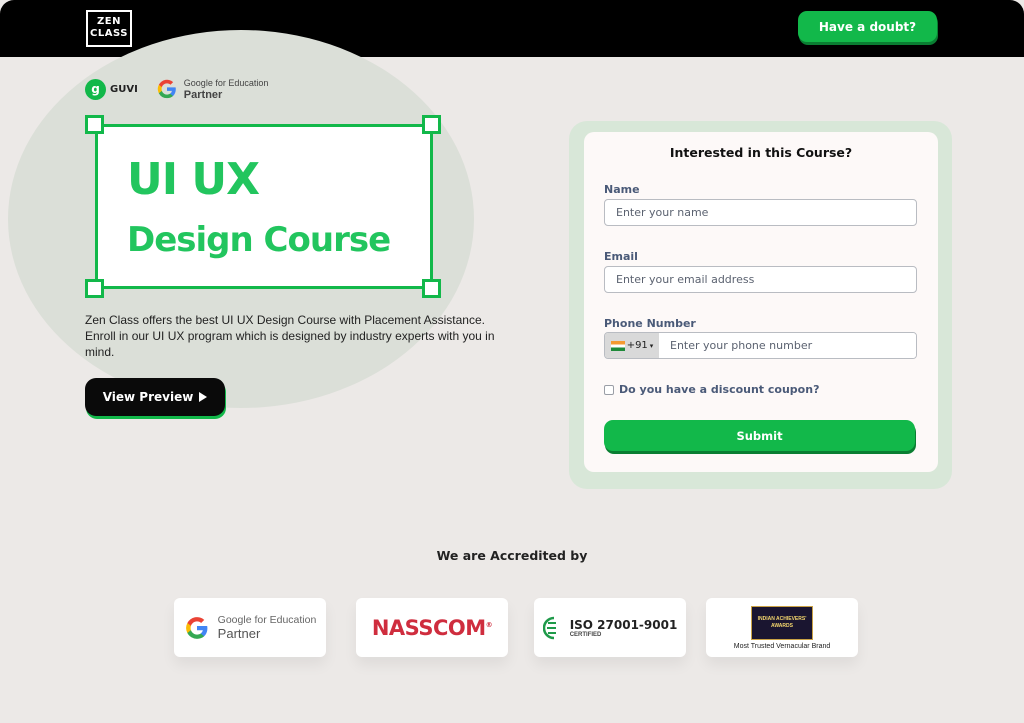  What do you see at coordinates (428, 627) in the screenshot?
I see `nasscom-wordmark: NASSCOM` at bounding box center [428, 627].